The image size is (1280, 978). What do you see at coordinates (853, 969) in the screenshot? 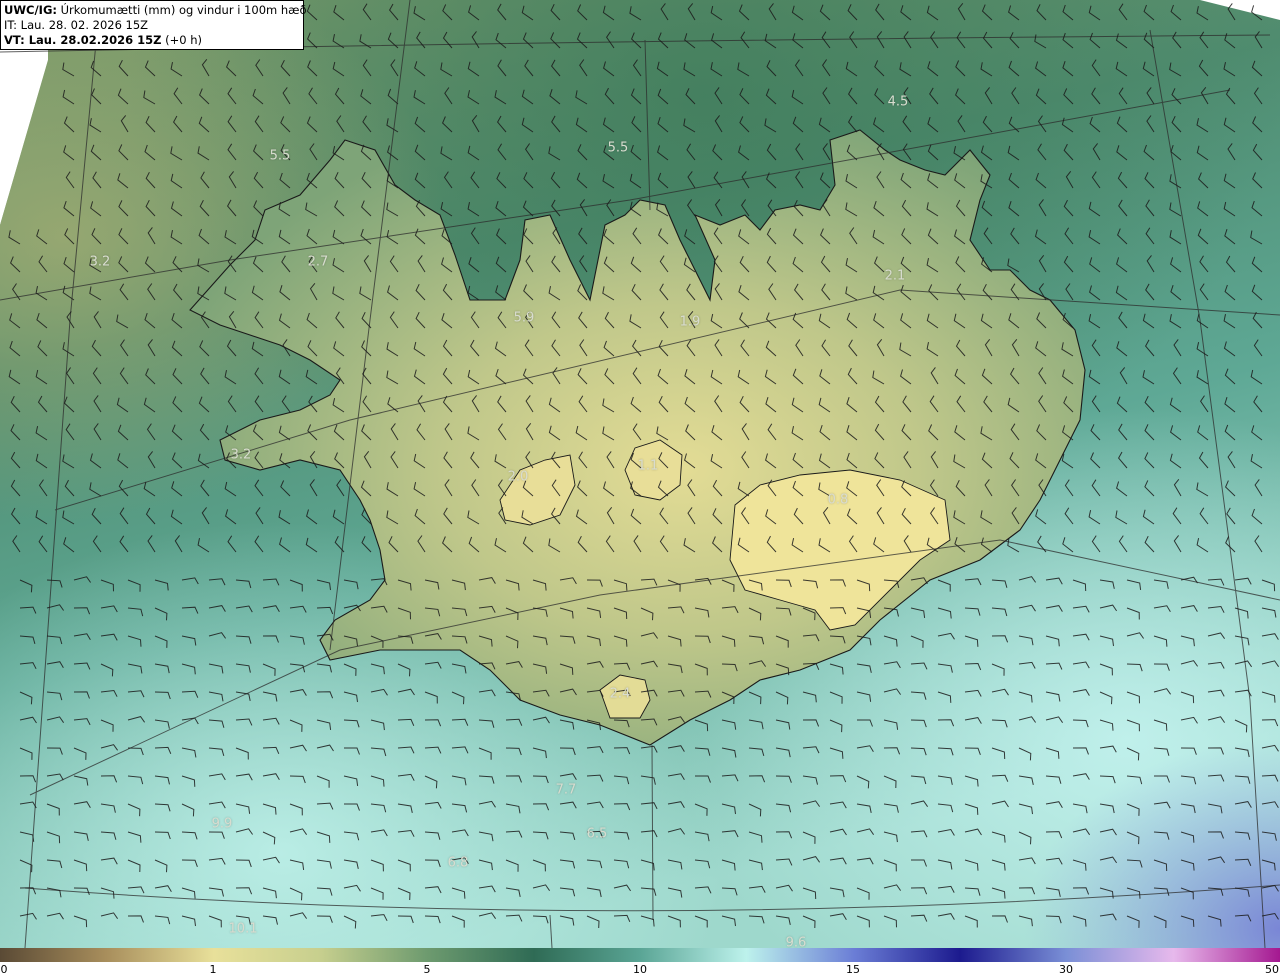
I see `colorbar-tick: 15` at bounding box center [853, 969].